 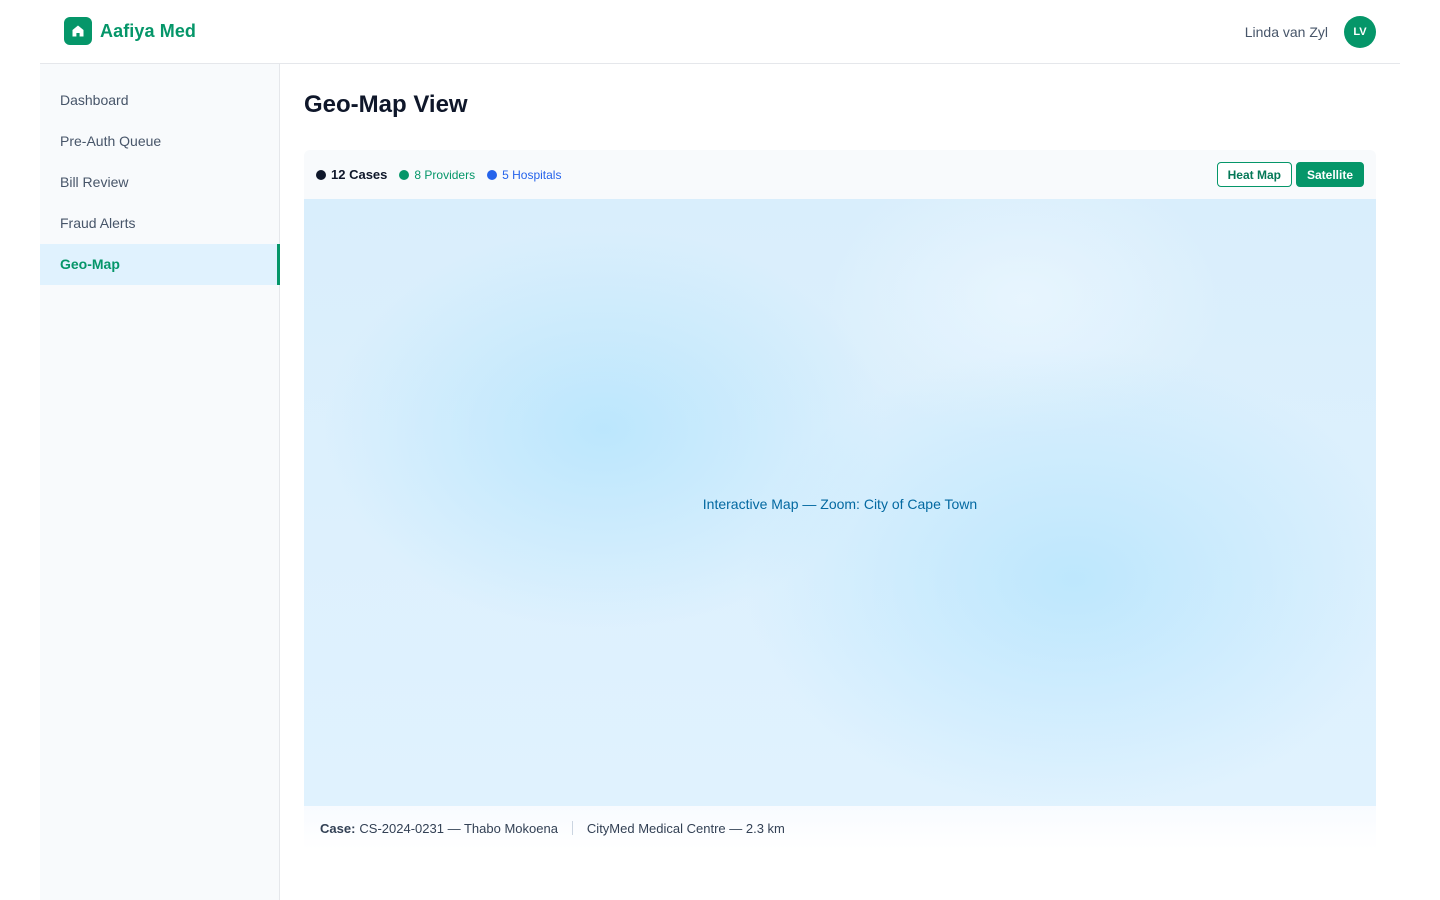 I want to click on legend-cases: 12 Cases, so click(x=351, y=174).